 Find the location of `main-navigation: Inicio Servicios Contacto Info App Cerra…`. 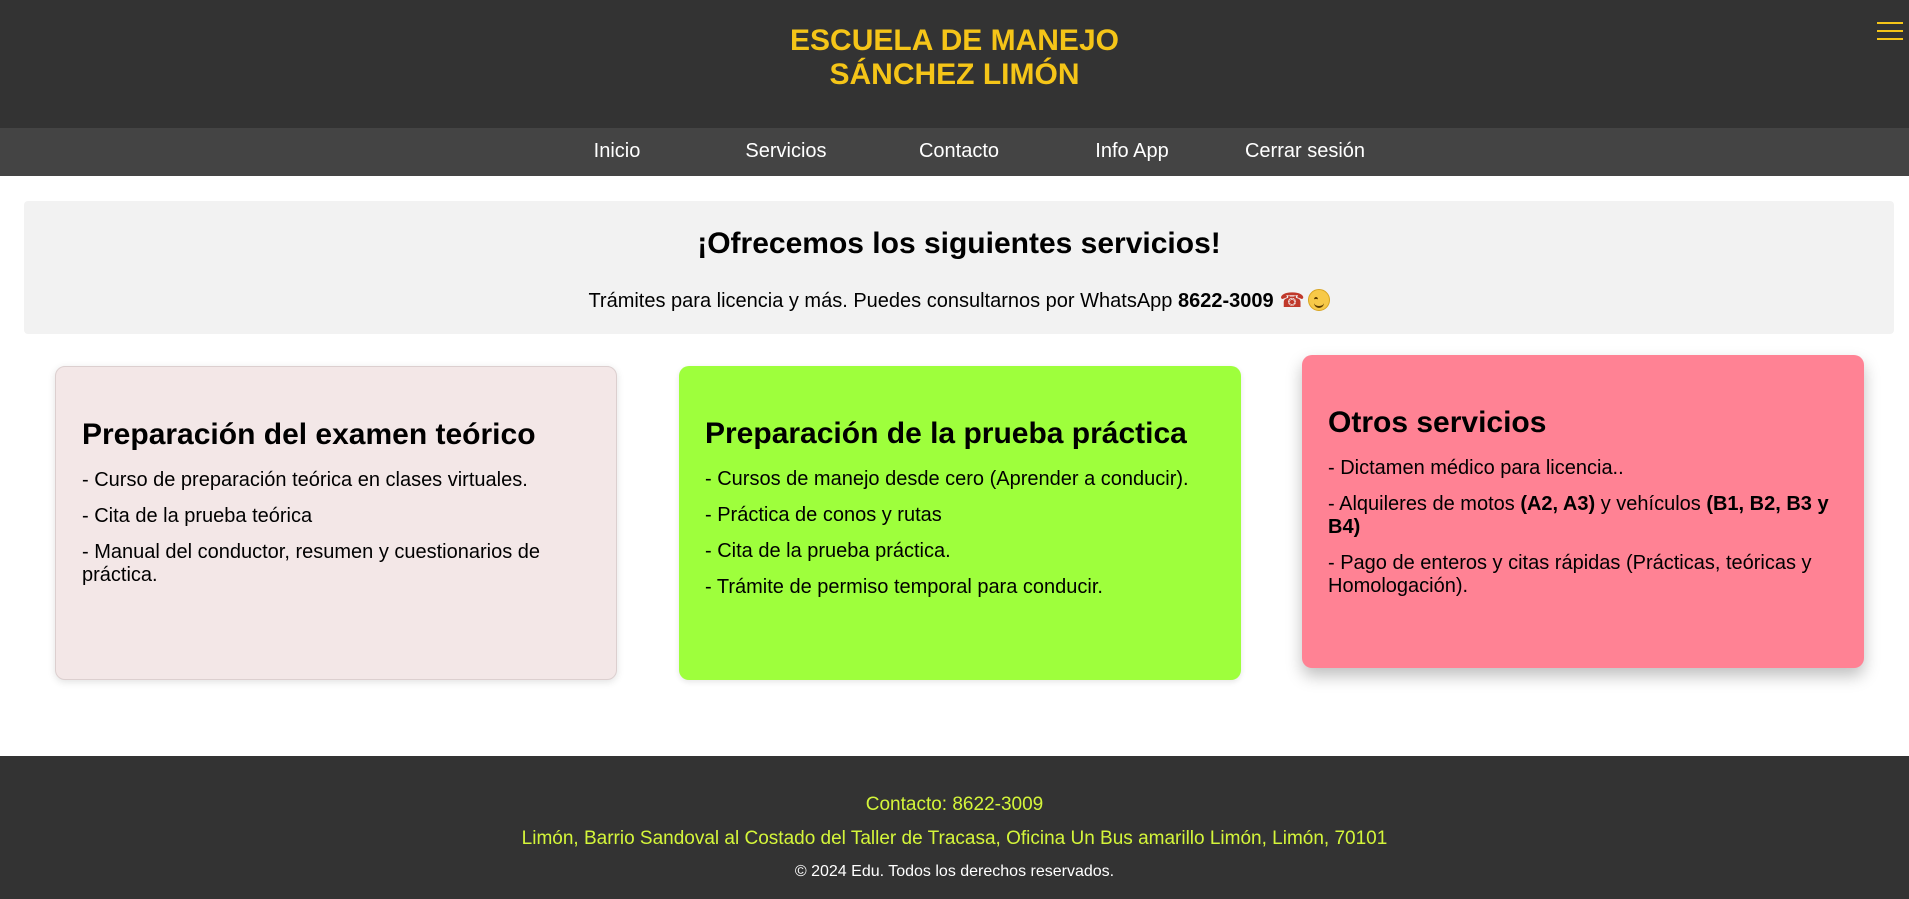

main-navigation: Inicio Servicios Contacto Info App Cerra… is located at coordinates (954, 152).